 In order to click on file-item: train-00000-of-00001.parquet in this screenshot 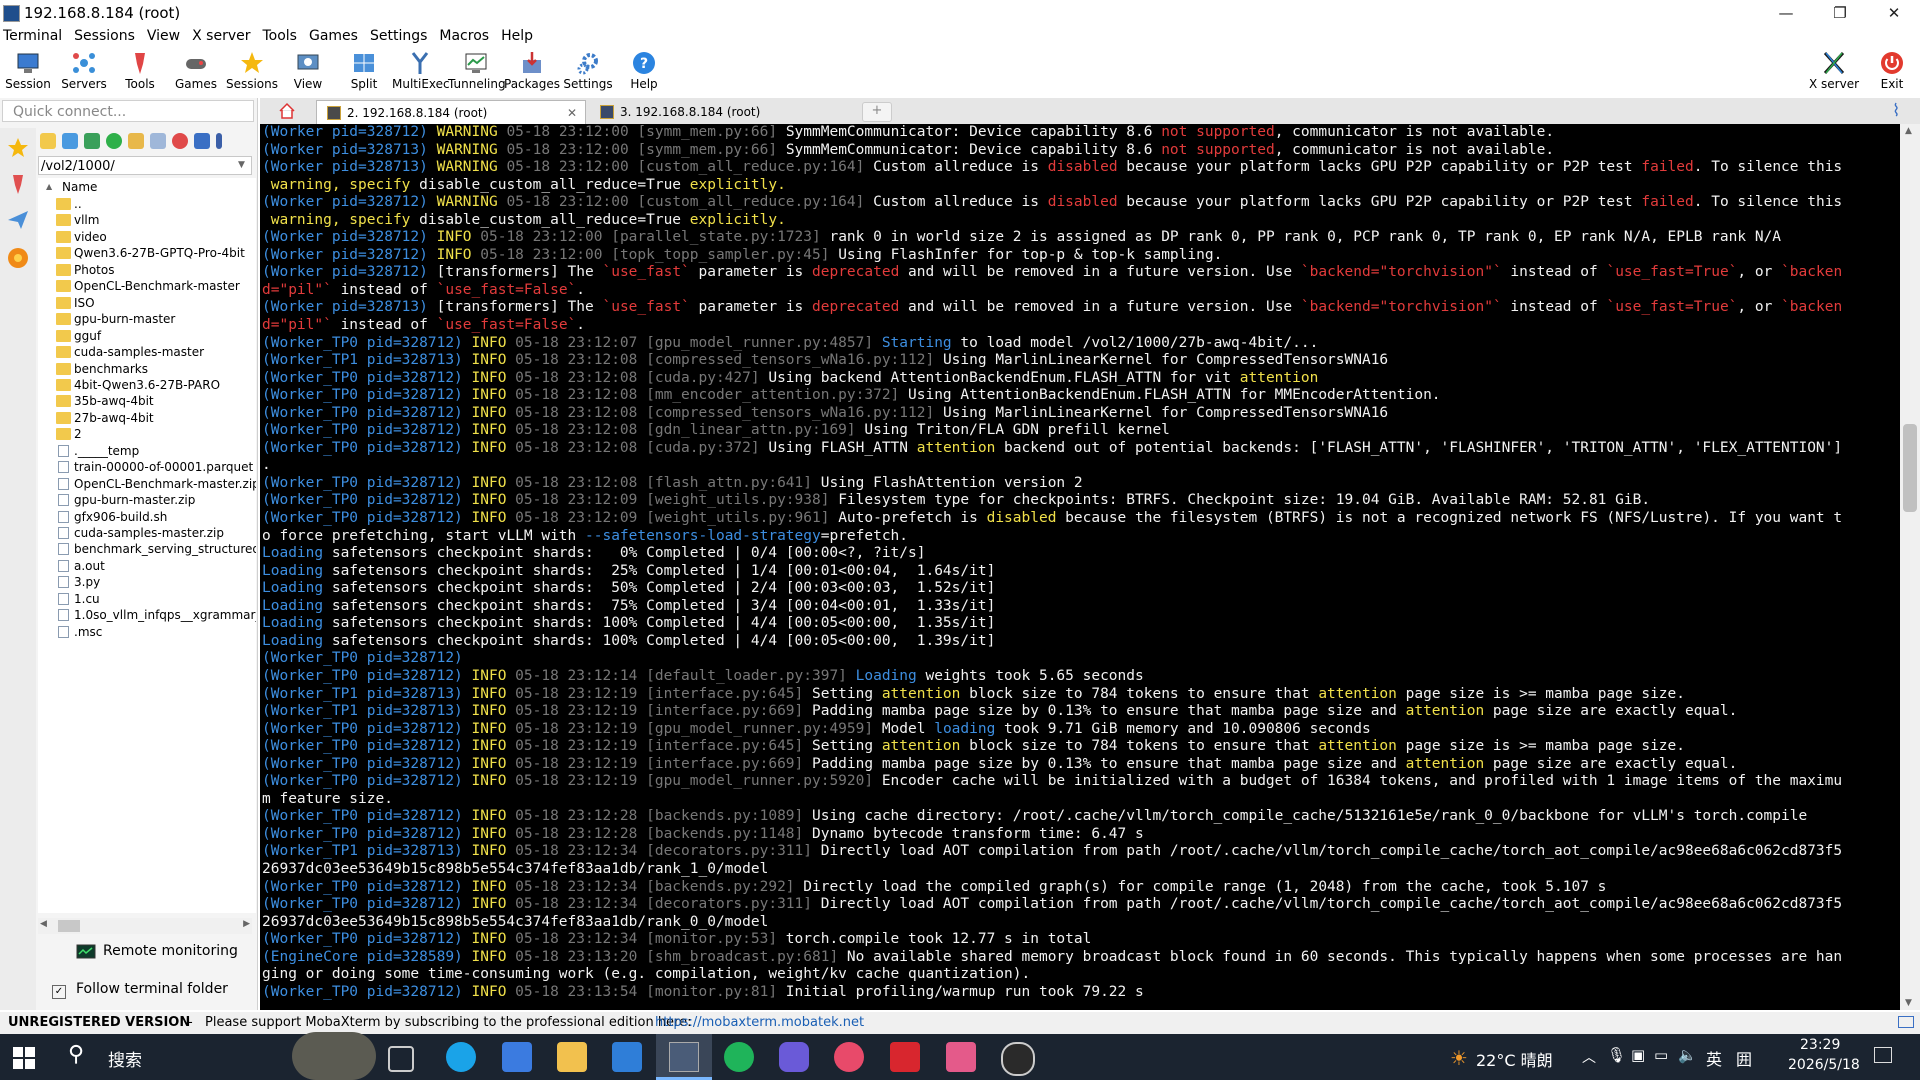, I will do `click(156, 467)`.